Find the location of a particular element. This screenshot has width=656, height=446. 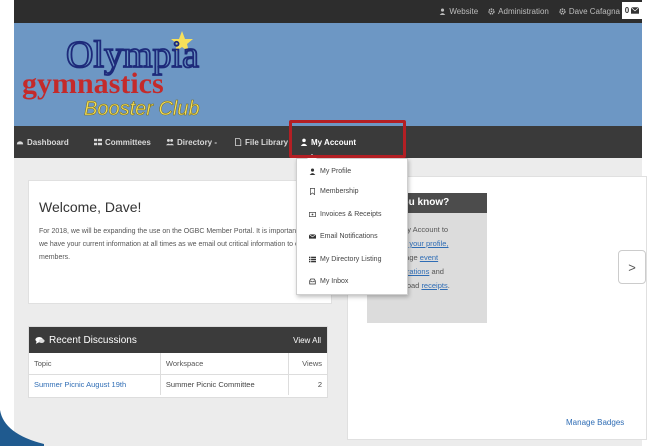

discussions-title: Recent Discussions is located at coordinates (93, 340).